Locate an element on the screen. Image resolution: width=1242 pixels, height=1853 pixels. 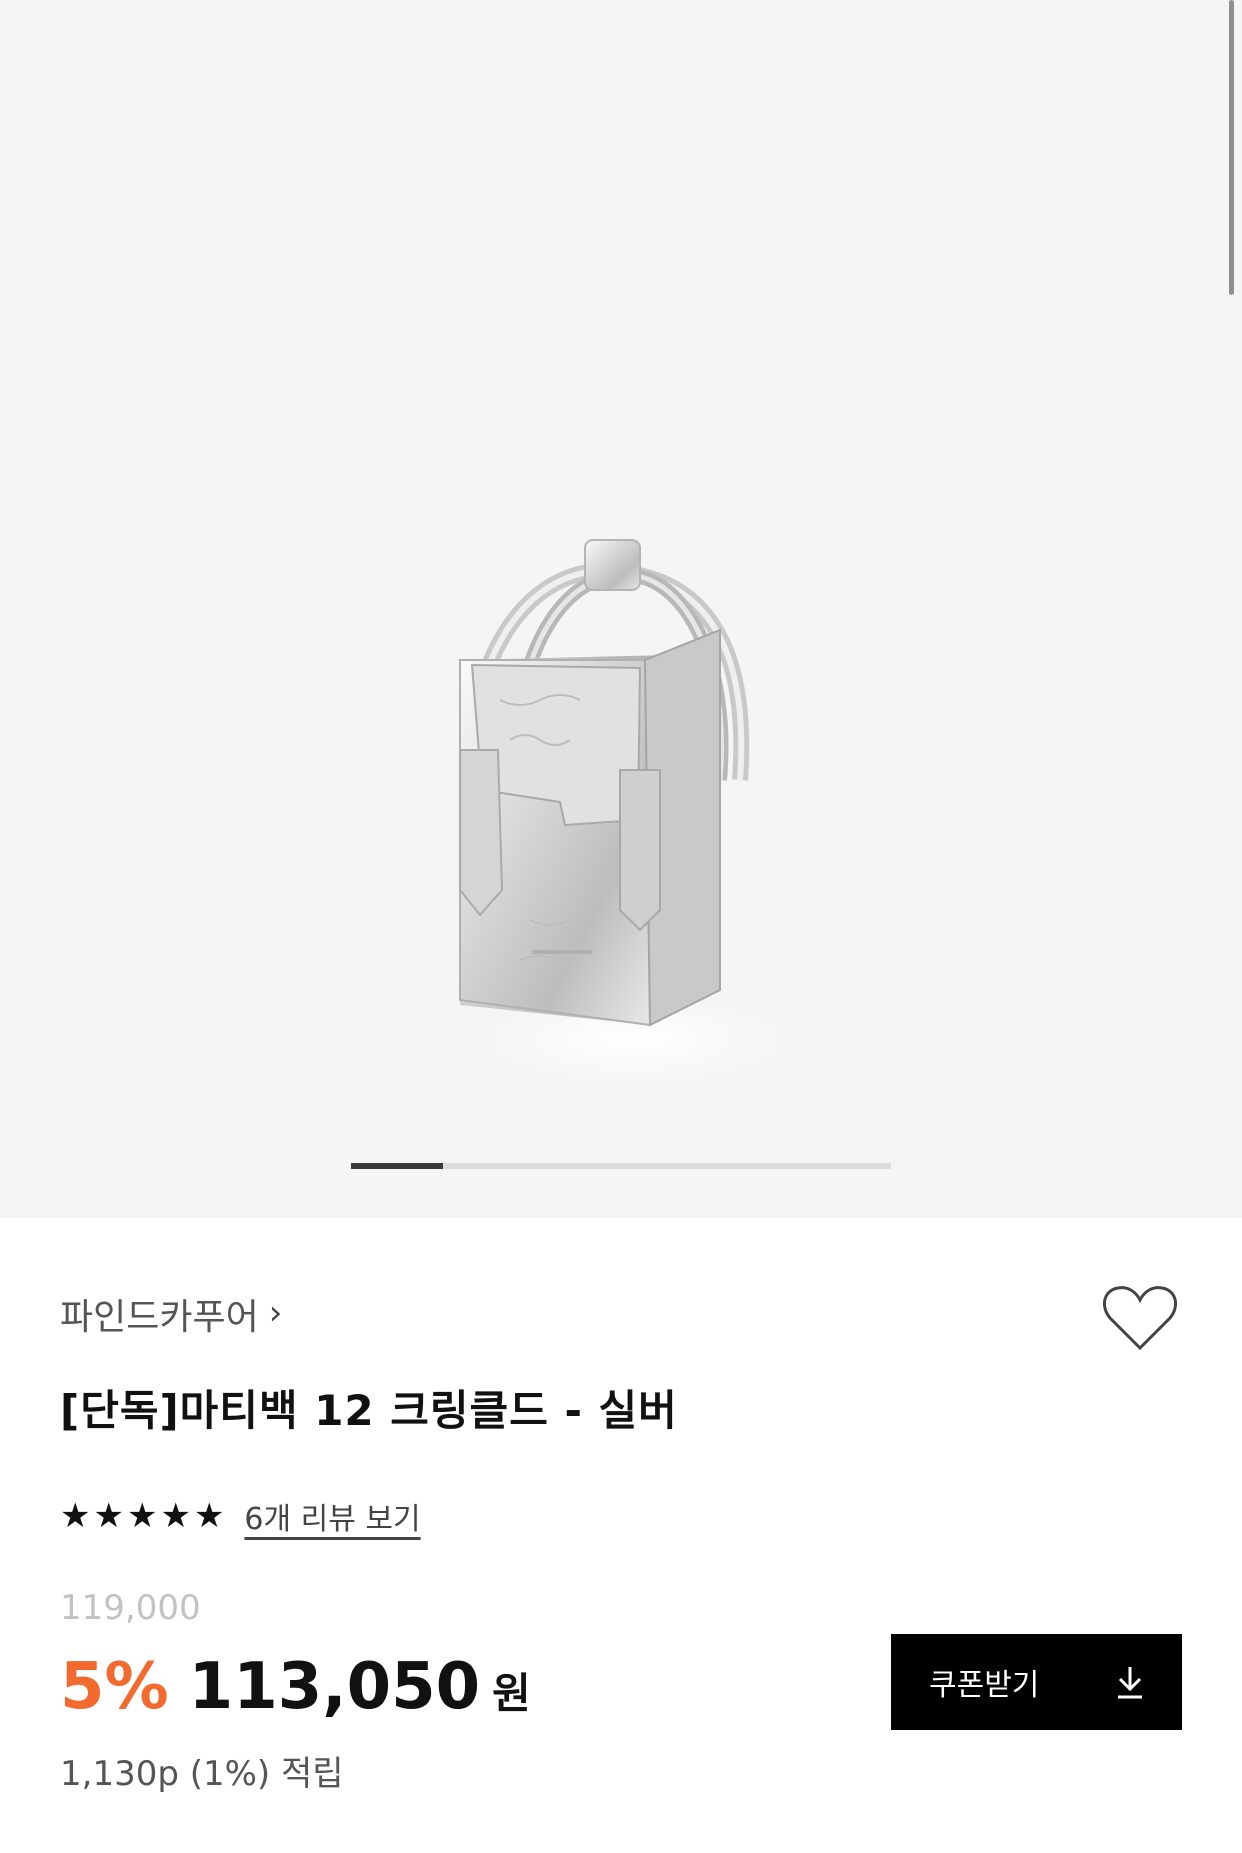
rating-stars: ★ ★ ★ ★ ★ is located at coordinates (142, 1516).